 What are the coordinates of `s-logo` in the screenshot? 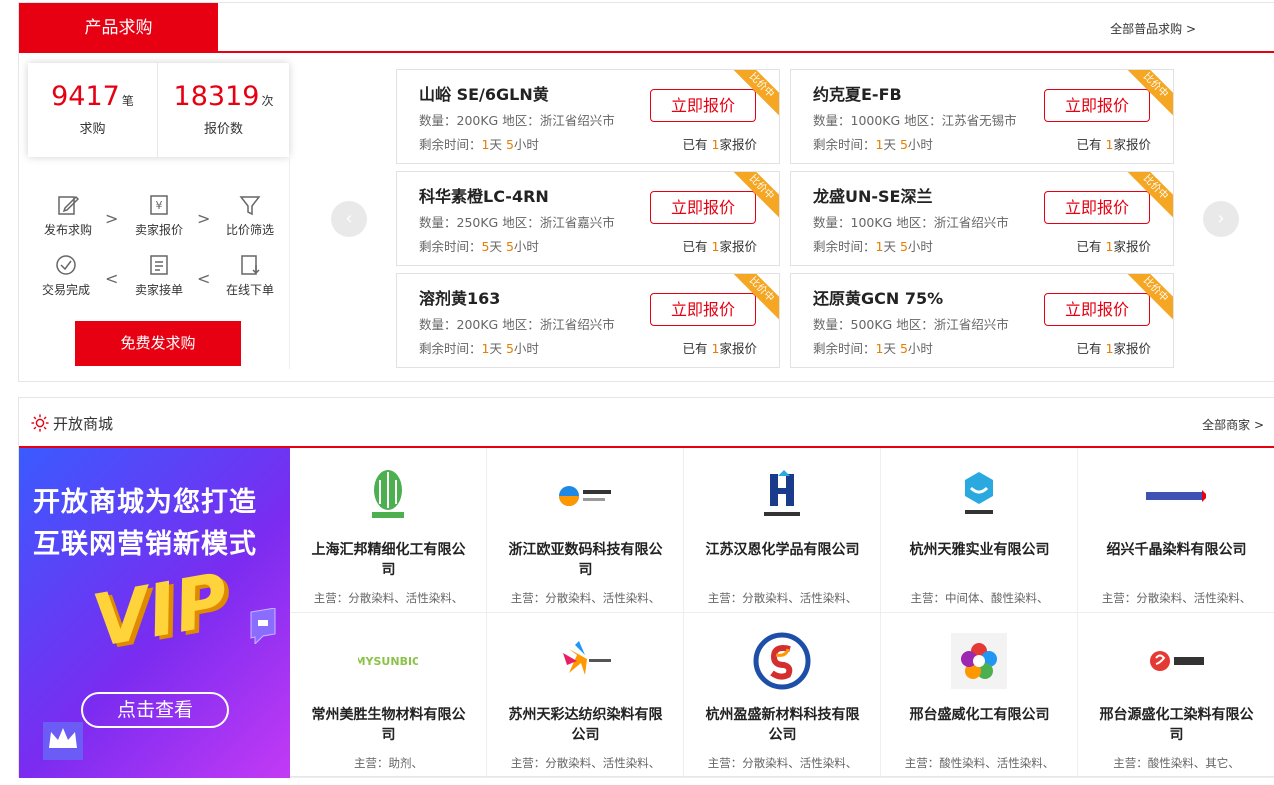 It's located at (782, 661).